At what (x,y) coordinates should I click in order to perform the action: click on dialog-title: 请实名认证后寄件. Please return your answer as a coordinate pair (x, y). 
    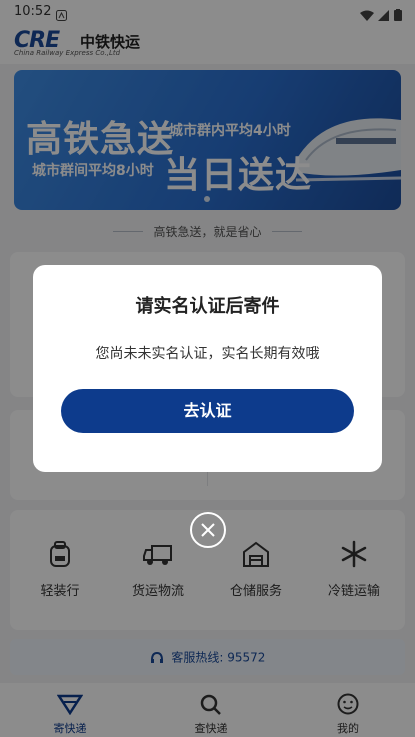
    Looking at the image, I should click on (207, 306).